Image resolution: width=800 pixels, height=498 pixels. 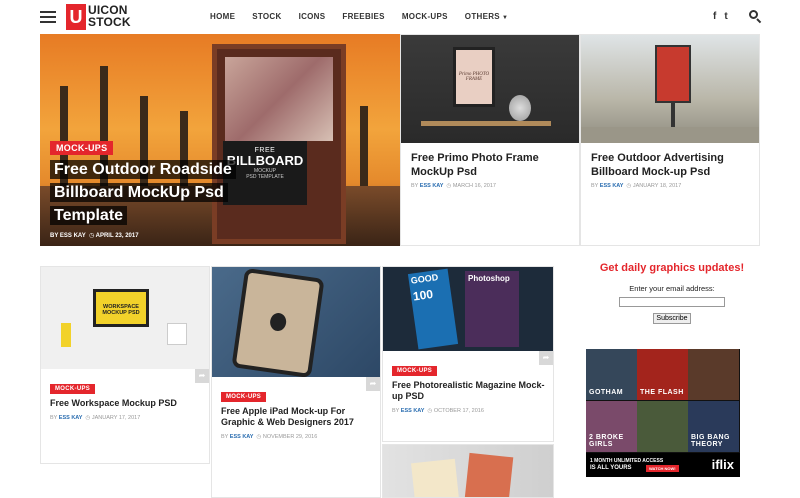 What do you see at coordinates (48, 17) in the screenshot?
I see `menu-icon` at bounding box center [48, 17].